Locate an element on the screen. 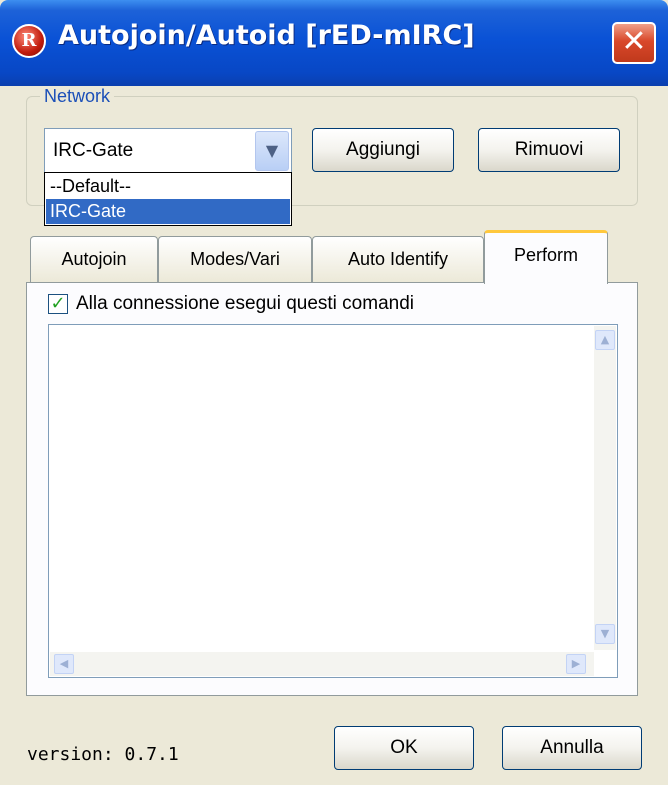 The image size is (668, 785). chevron-down-icon: ▼ is located at coordinates (272, 151).